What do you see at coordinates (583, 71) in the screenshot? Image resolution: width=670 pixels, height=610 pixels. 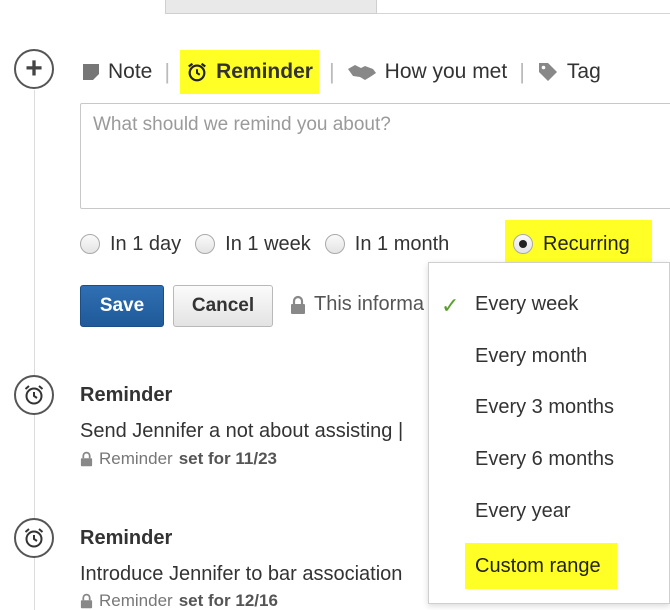 I see `tag-tab-label: Tag` at bounding box center [583, 71].